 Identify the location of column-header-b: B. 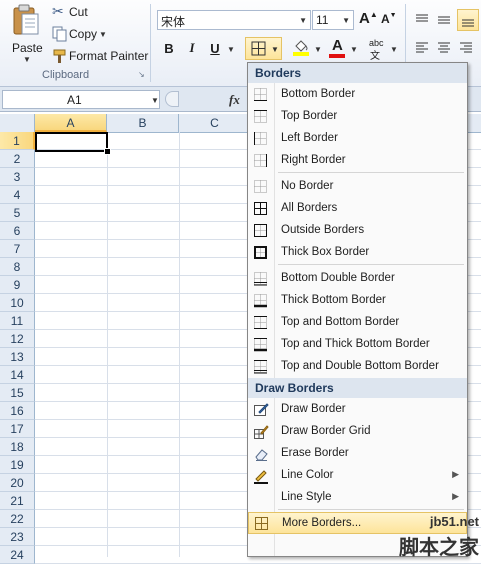
(143, 123).